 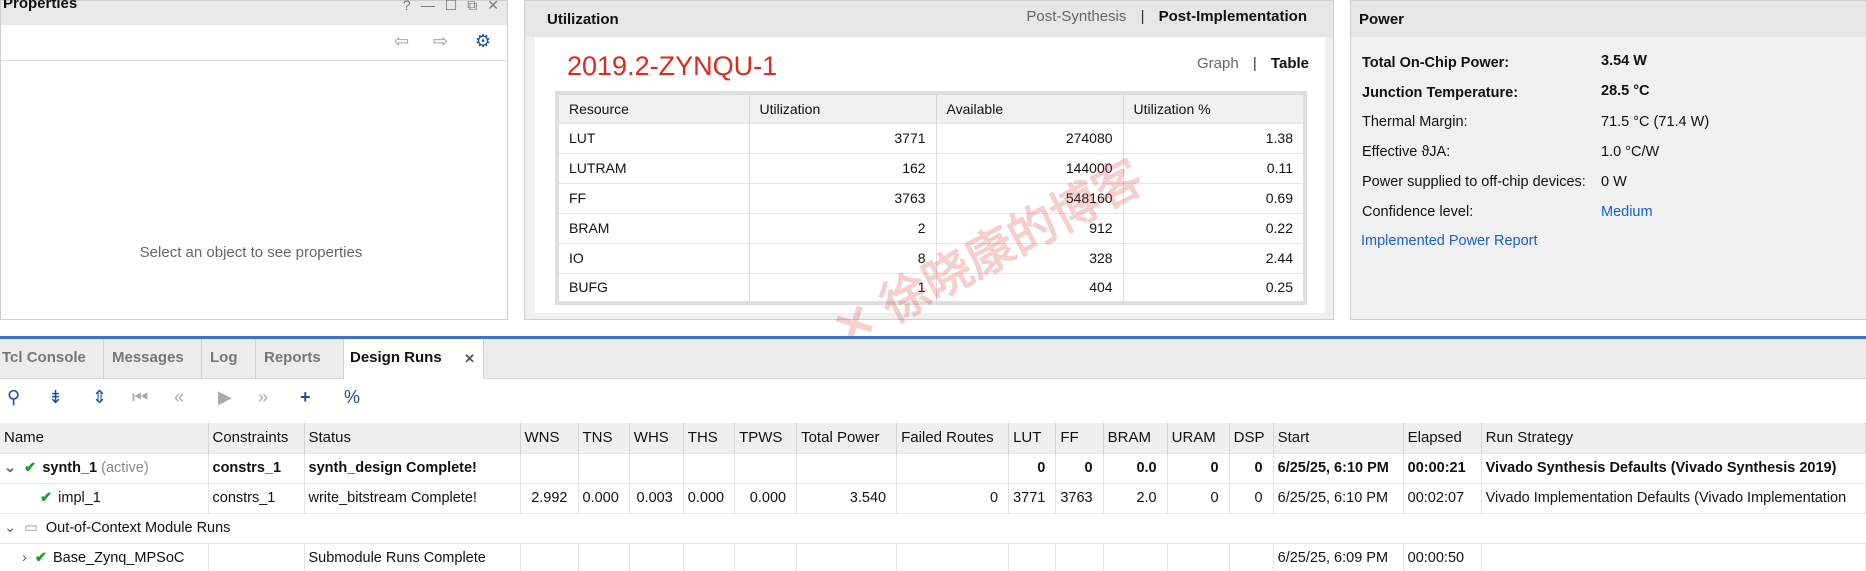 What do you see at coordinates (931, 137) in the screenshot?
I see `table-row: LUT 3771 274080 1.38` at bounding box center [931, 137].